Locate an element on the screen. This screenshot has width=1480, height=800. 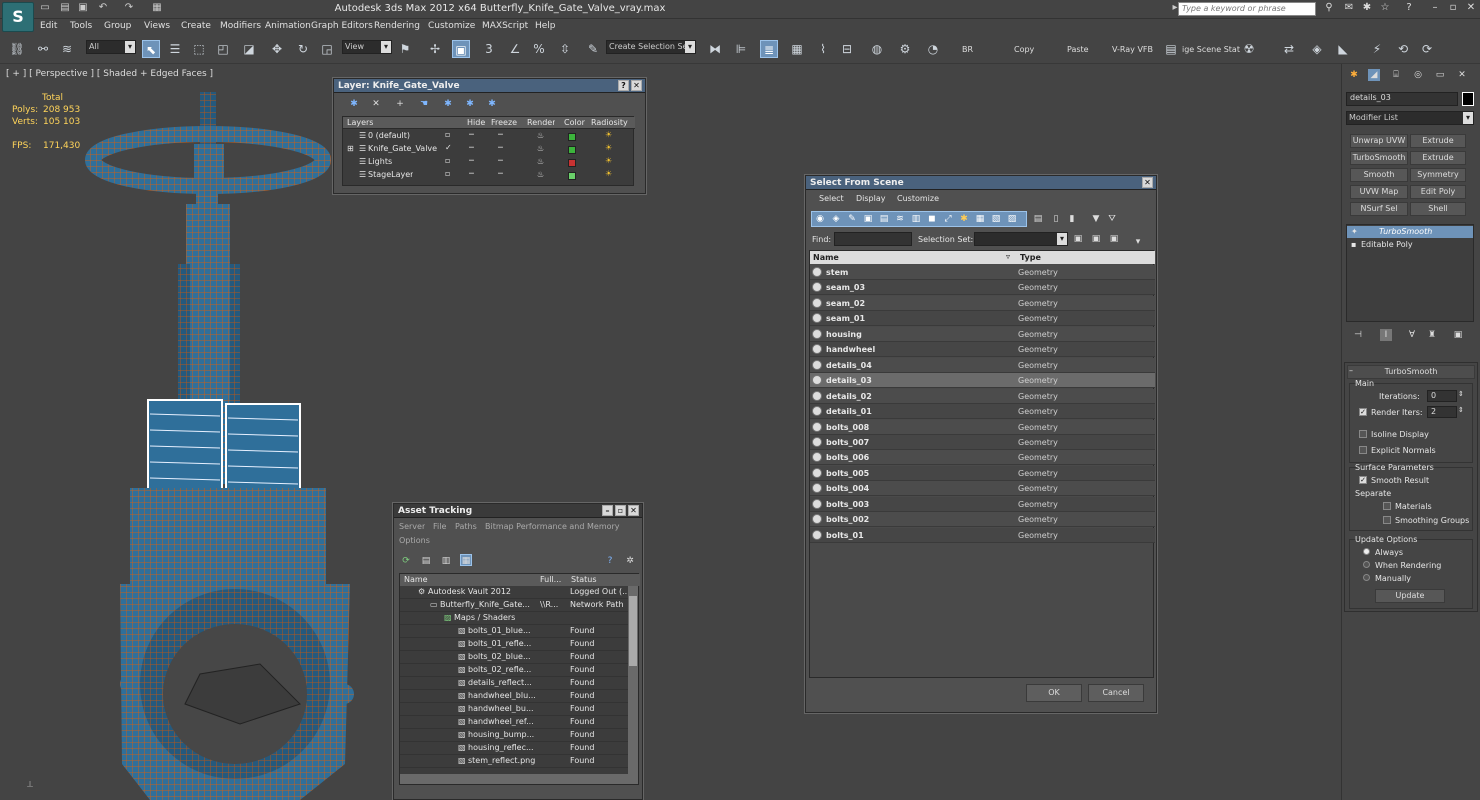
scene-object-row: bolts_006 Geometry is located at coordinates (982, 458).